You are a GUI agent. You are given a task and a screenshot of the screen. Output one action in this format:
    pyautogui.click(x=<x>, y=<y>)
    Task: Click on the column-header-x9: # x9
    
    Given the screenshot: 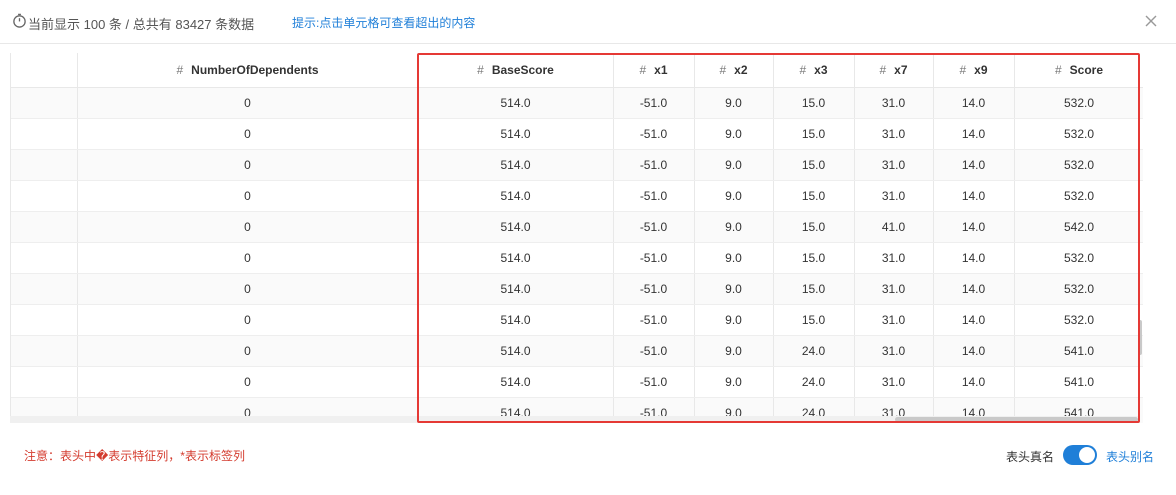 What is the action you would take?
    pyautogui.click(x=974, y=70)
    